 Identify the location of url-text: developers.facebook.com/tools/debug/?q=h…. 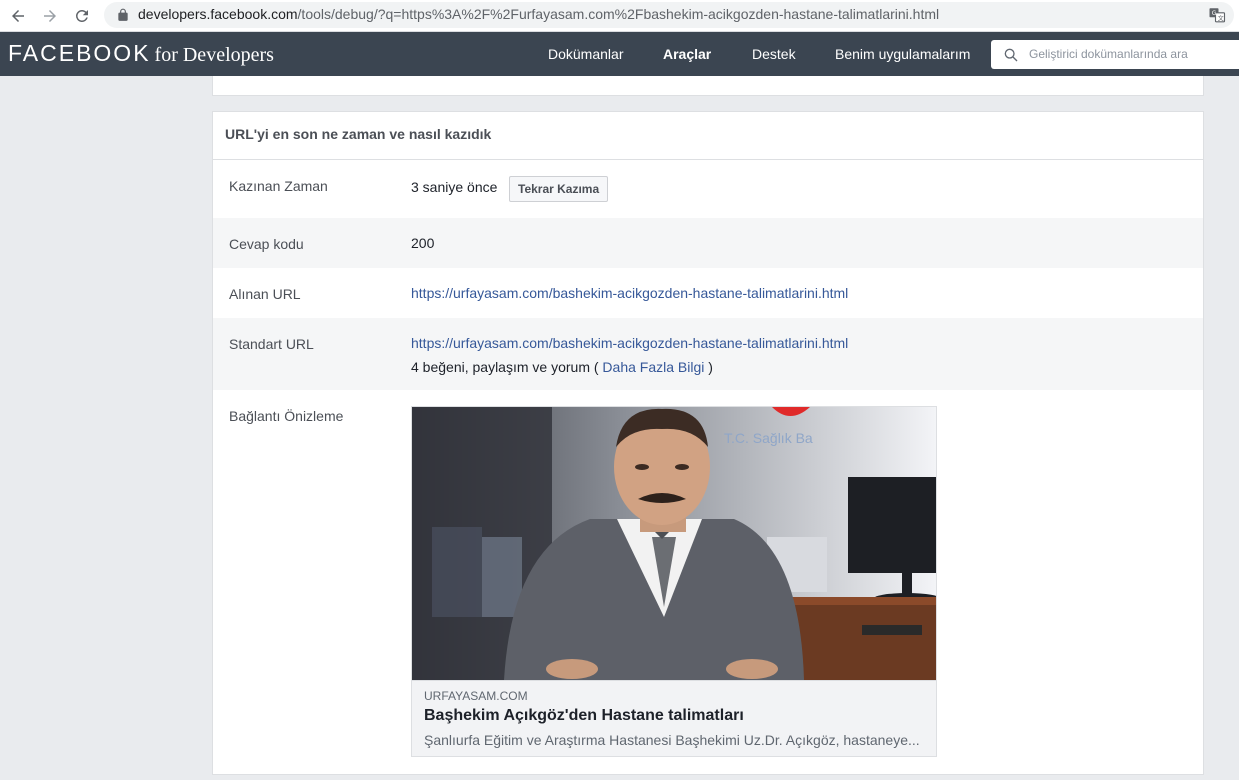
(538, 14).